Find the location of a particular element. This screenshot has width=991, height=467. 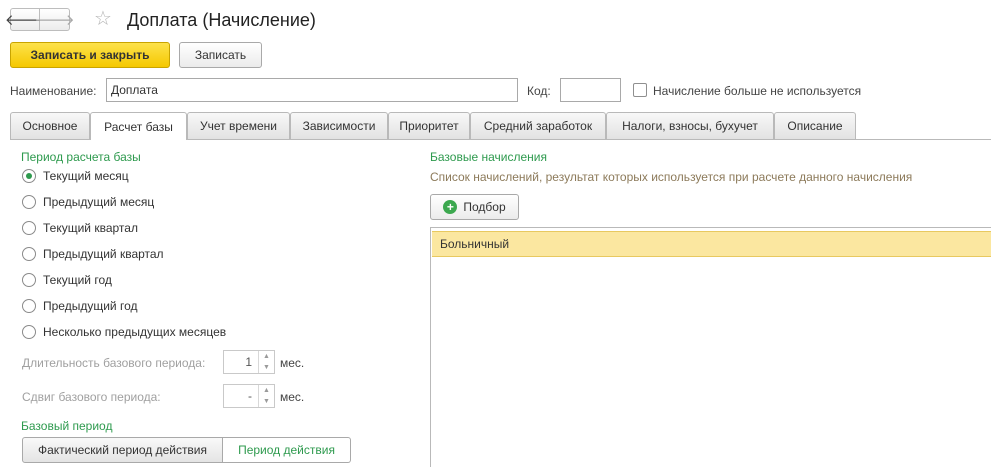

period-group-title: Период расчета базы is located at coordinates (81, 157).